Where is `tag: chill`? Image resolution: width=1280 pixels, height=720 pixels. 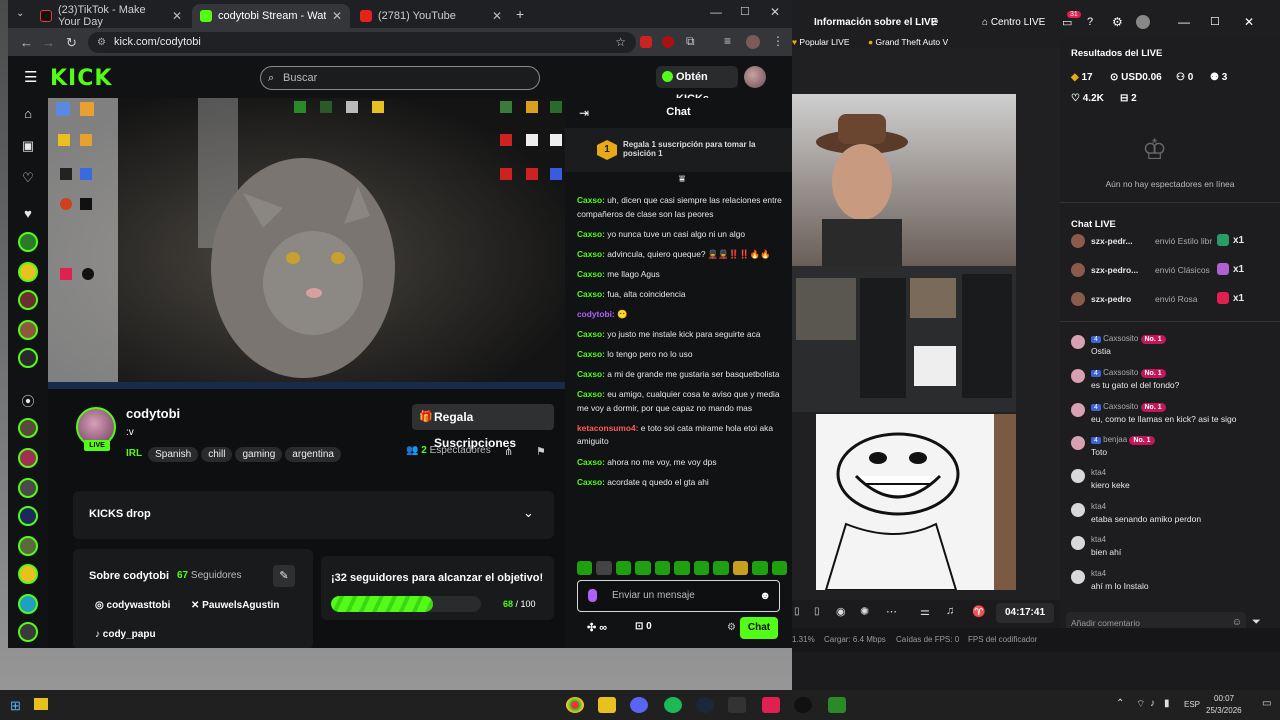 tag: chill is located at coordinates (217, 454).